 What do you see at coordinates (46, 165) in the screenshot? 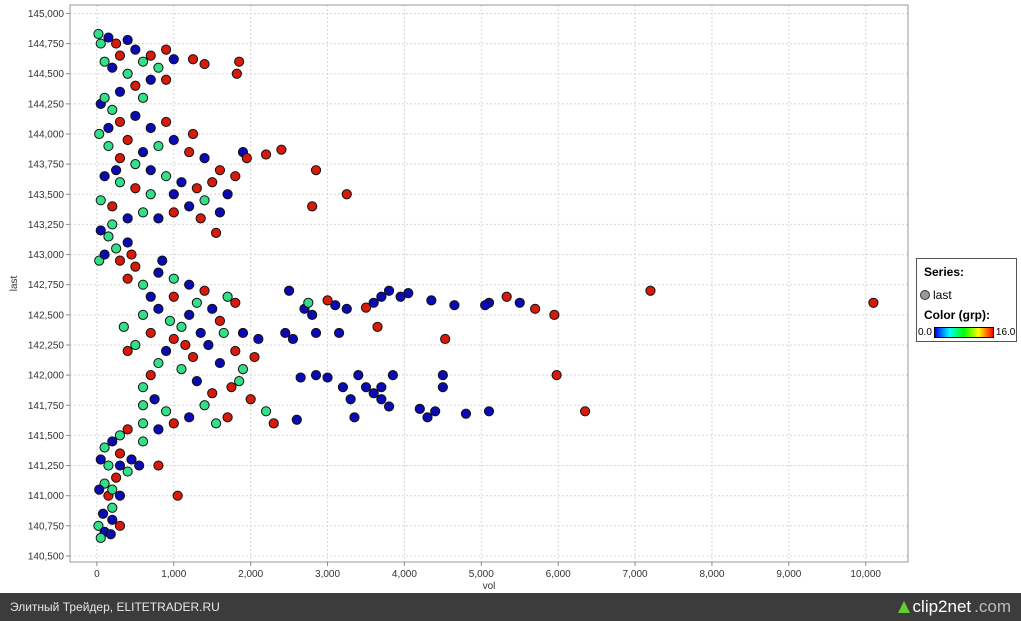
I see `y-tick-label: 143,750` at bounding box center [46, 165].